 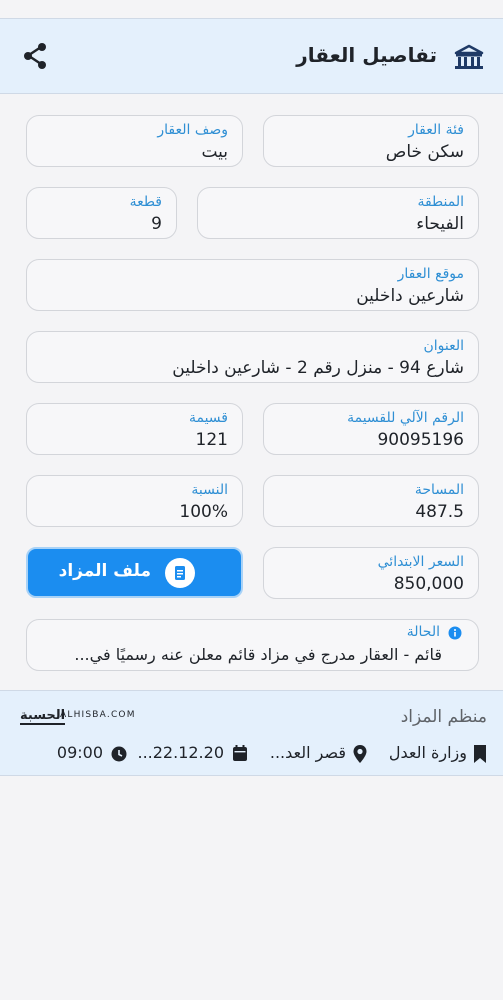 What do you see at coordinates (439, 512) in the screenshot?
I see `field-value: 487.5` at bounding box center [439, 512].